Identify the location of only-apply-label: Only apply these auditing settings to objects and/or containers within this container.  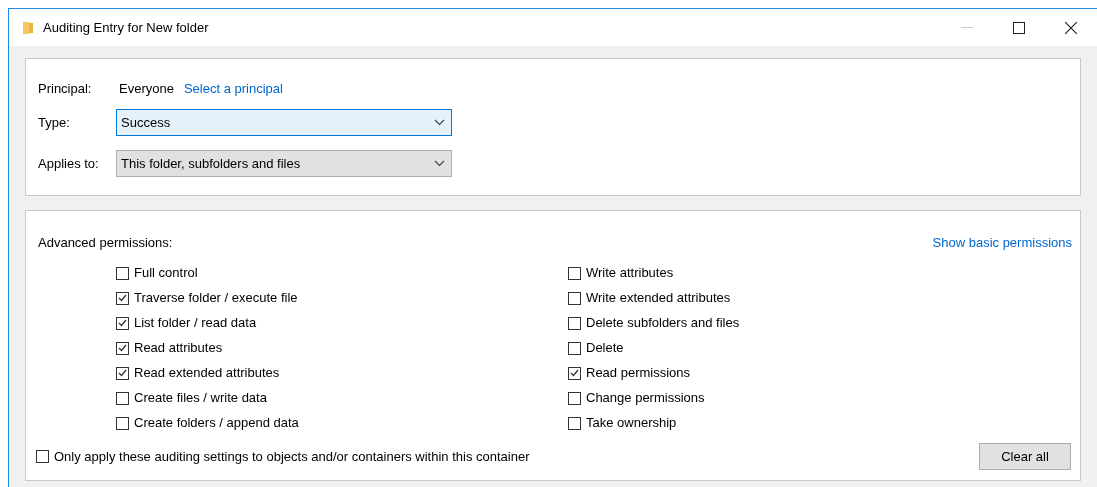
(292, 456).